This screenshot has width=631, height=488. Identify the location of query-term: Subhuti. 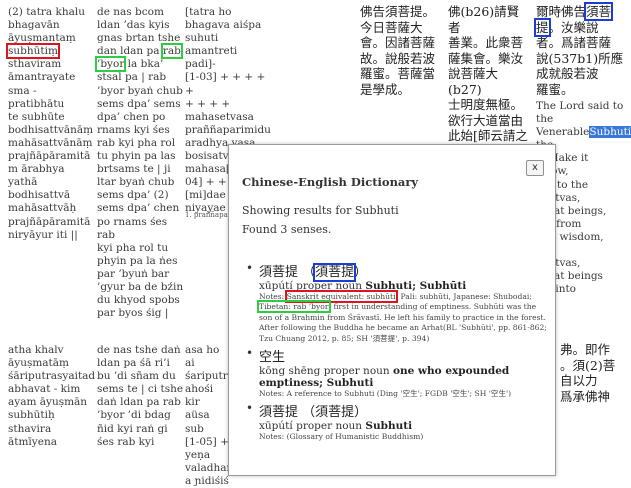
(376, 210).